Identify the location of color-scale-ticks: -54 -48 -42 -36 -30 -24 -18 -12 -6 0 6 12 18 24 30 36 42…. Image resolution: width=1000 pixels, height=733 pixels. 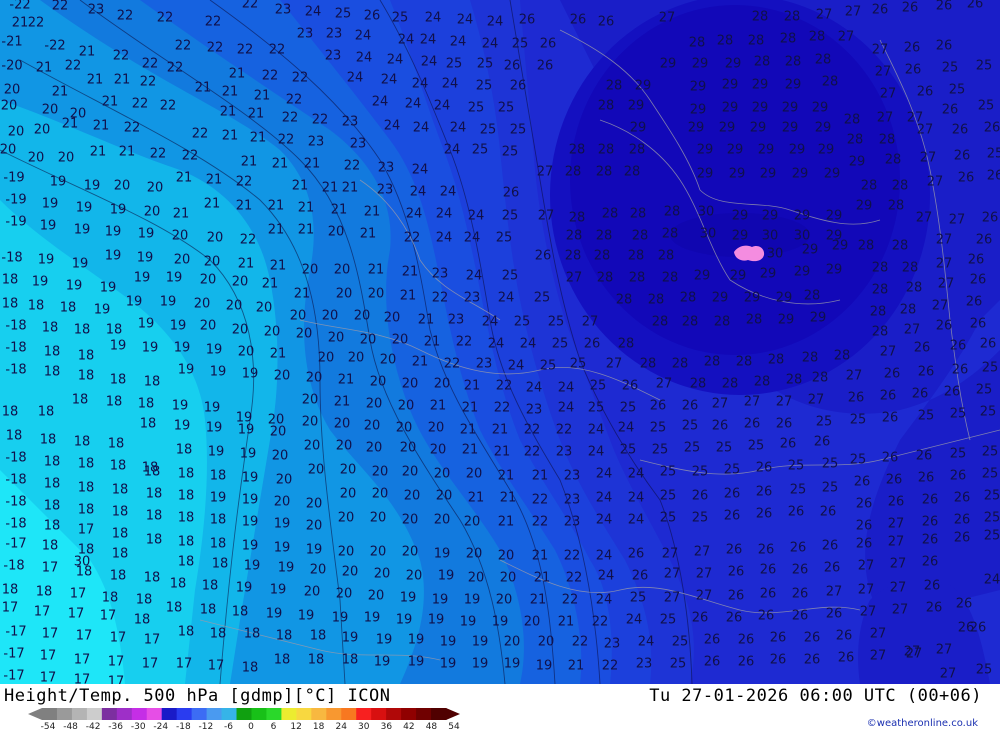
(250, 728).